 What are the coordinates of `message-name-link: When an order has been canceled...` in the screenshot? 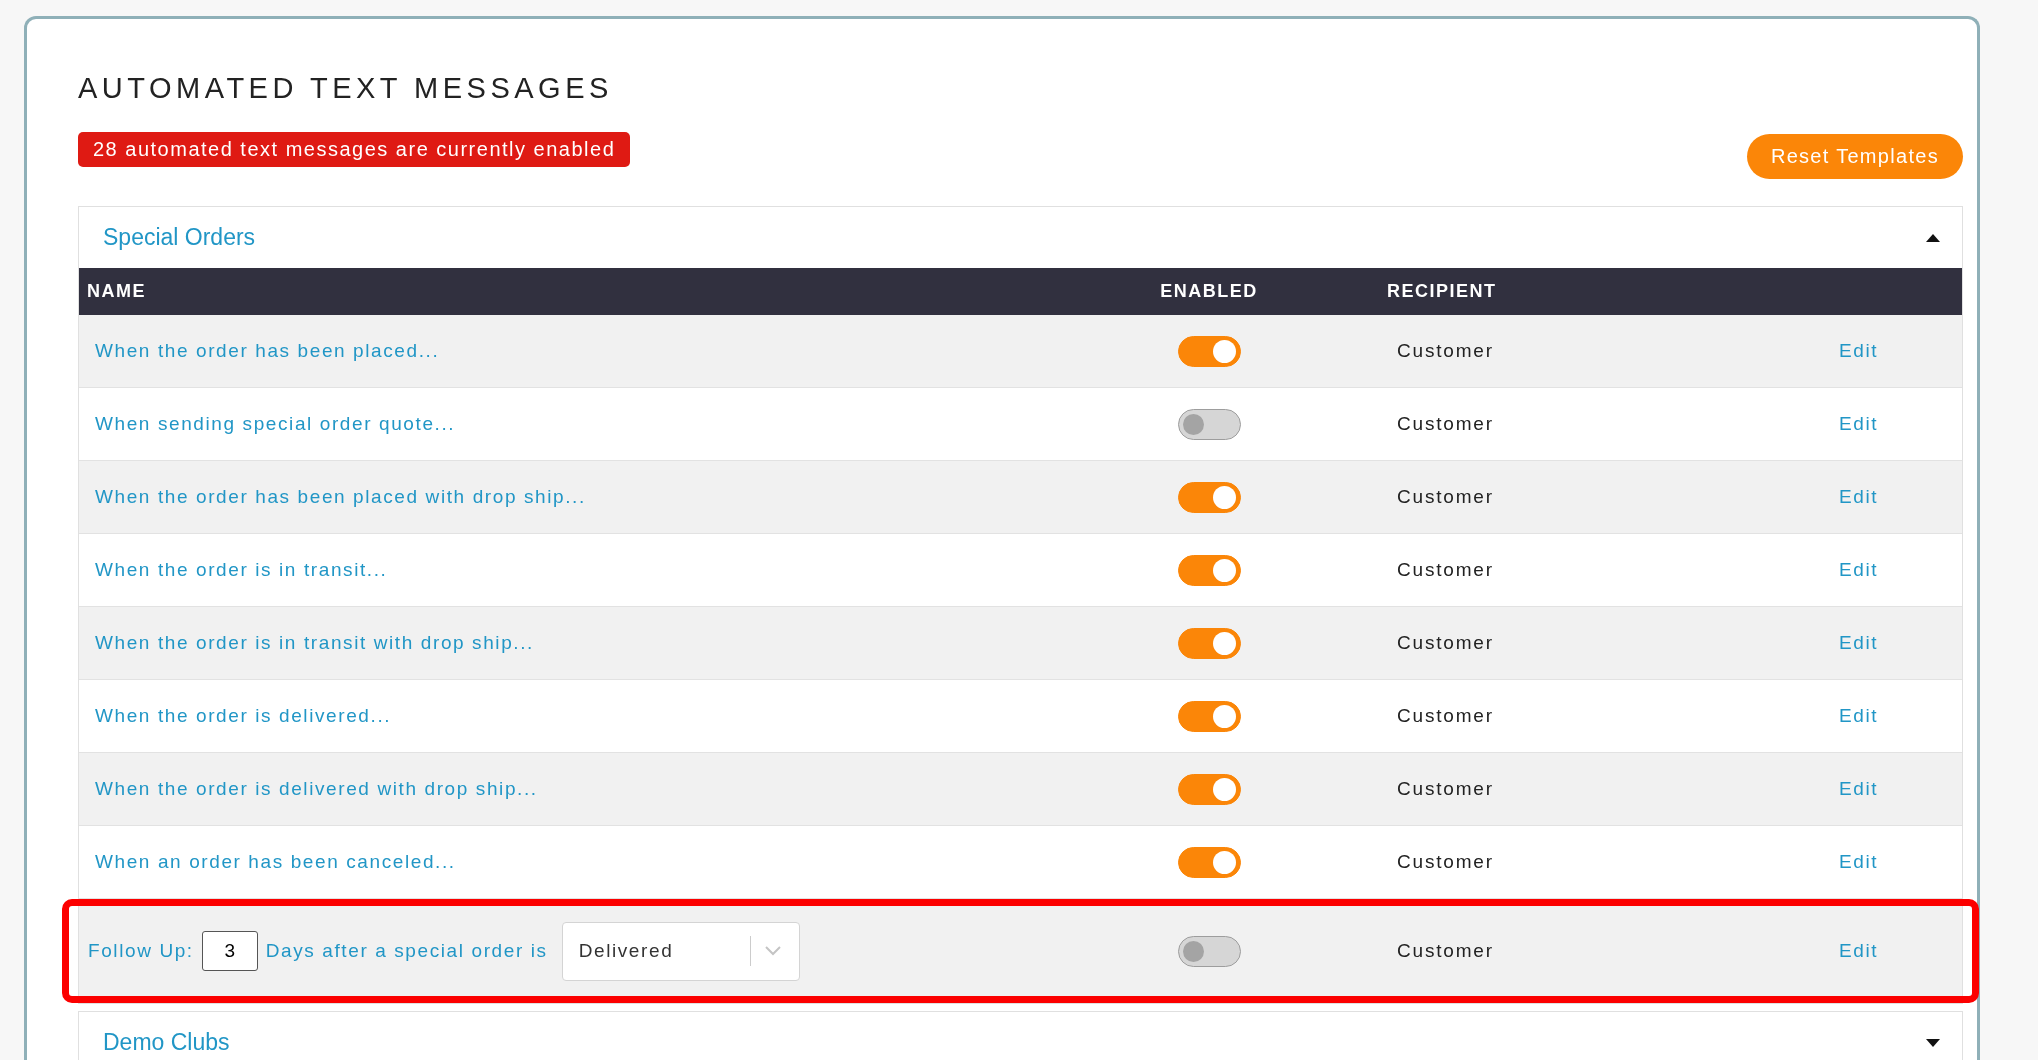 It's located at (275, 862).